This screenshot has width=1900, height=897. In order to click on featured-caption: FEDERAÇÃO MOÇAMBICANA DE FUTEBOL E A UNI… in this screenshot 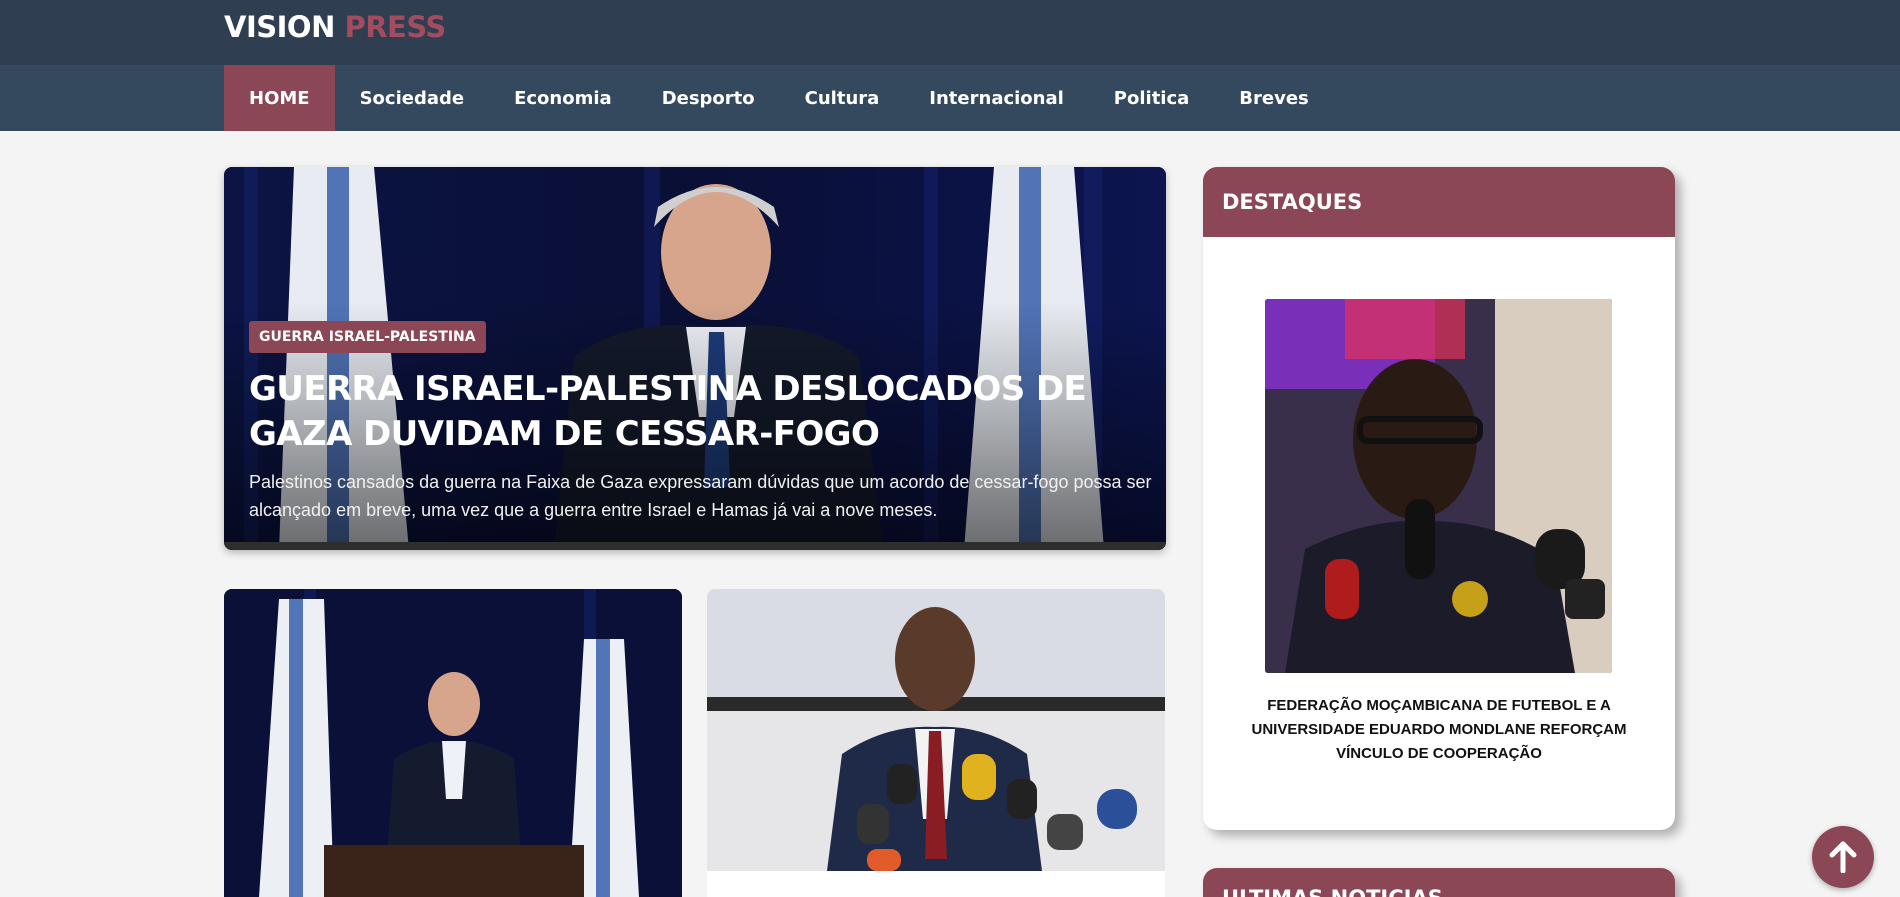, I will do `click(1439, 730)`.